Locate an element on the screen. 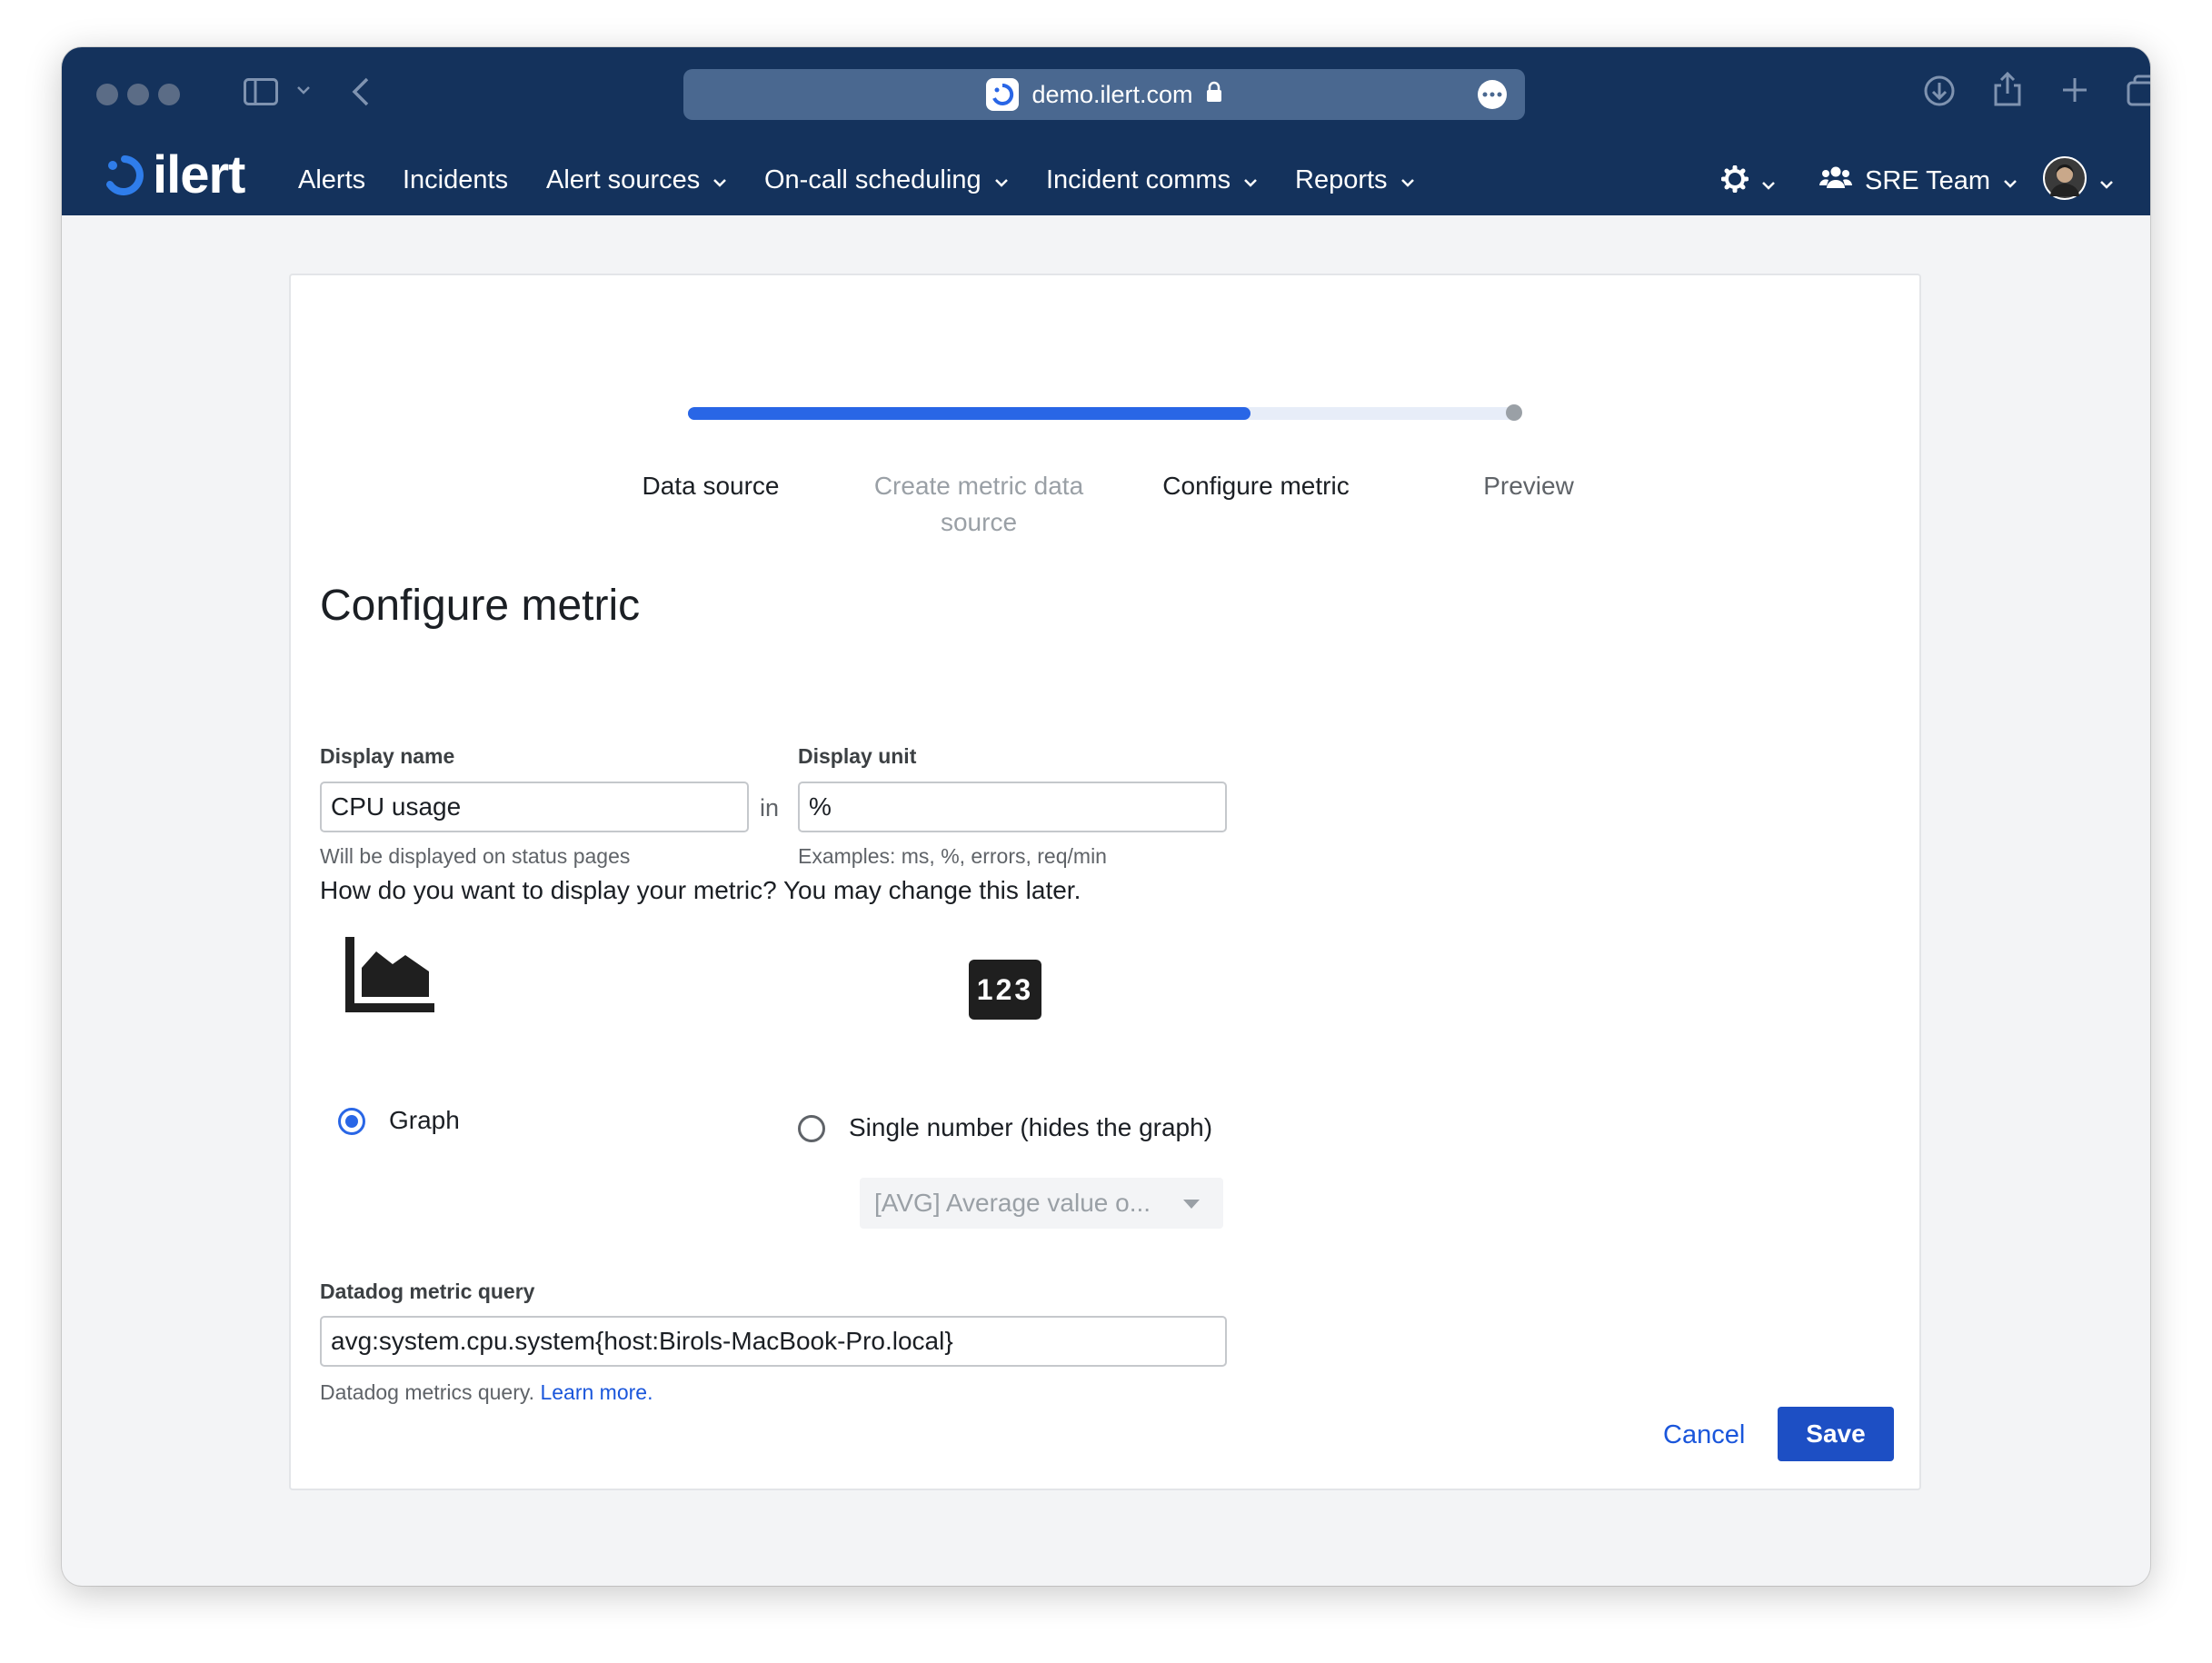  close-window-button is located at coordinates (107, 94).